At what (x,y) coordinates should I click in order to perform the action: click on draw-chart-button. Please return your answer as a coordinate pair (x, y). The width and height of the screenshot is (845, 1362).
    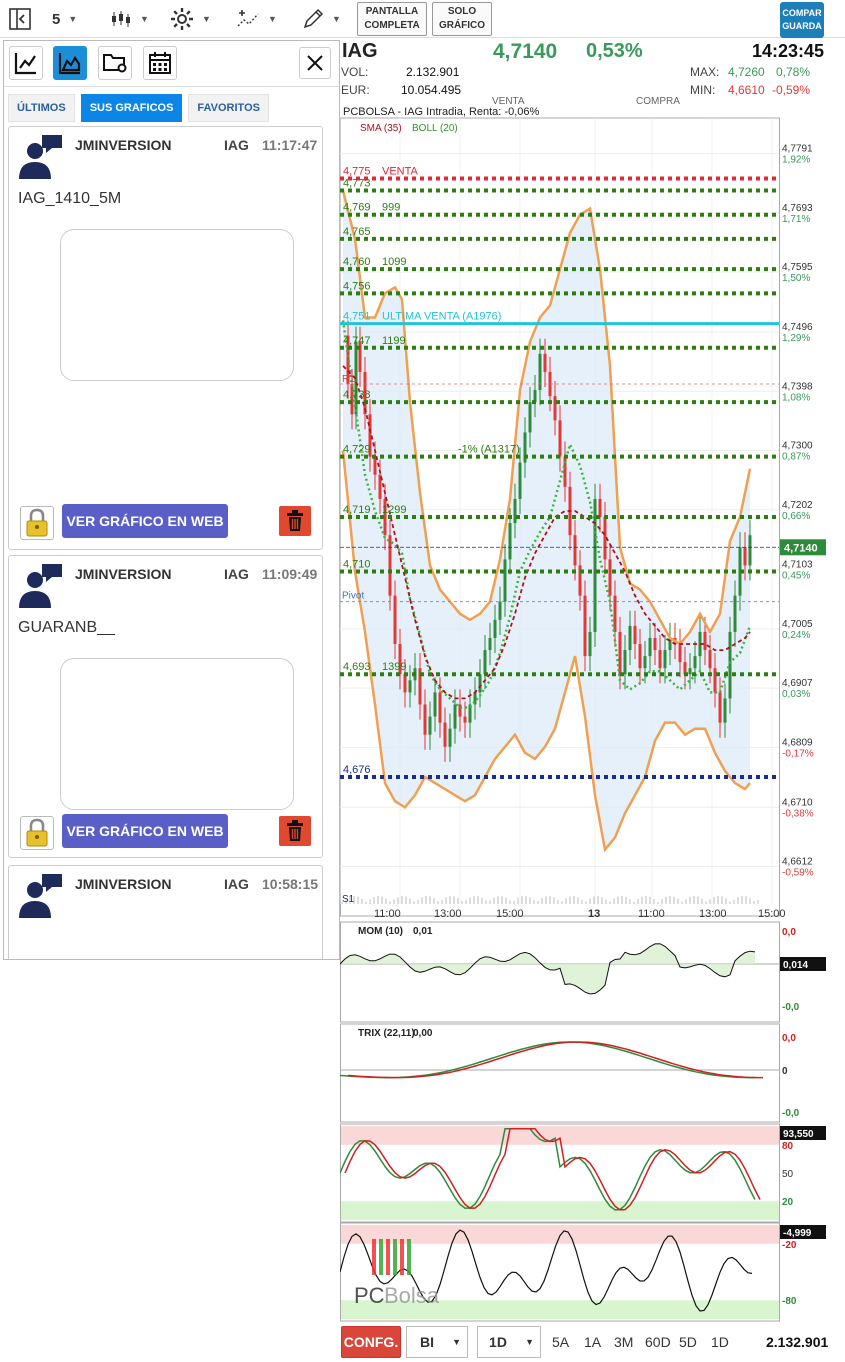
    Looking at the image, I should click on (26, 63).